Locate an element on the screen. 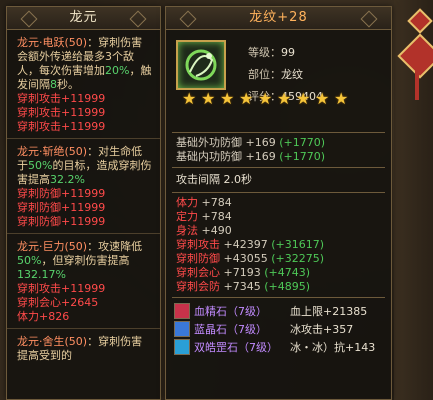 The image size is (433, 400). attr-row: 体力 +784 is located at coordinates (204, 202).